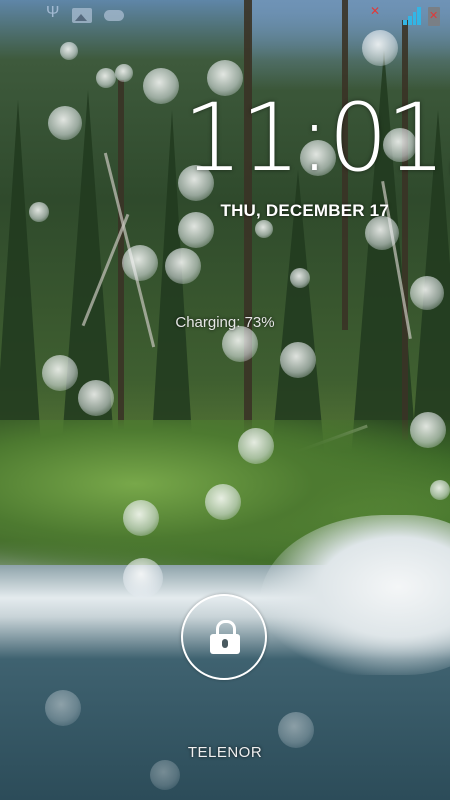 Image resolution: width=450 pixels, height=800 pixels. I want to click on carrier-label: TELENOR, so click(225, 752).